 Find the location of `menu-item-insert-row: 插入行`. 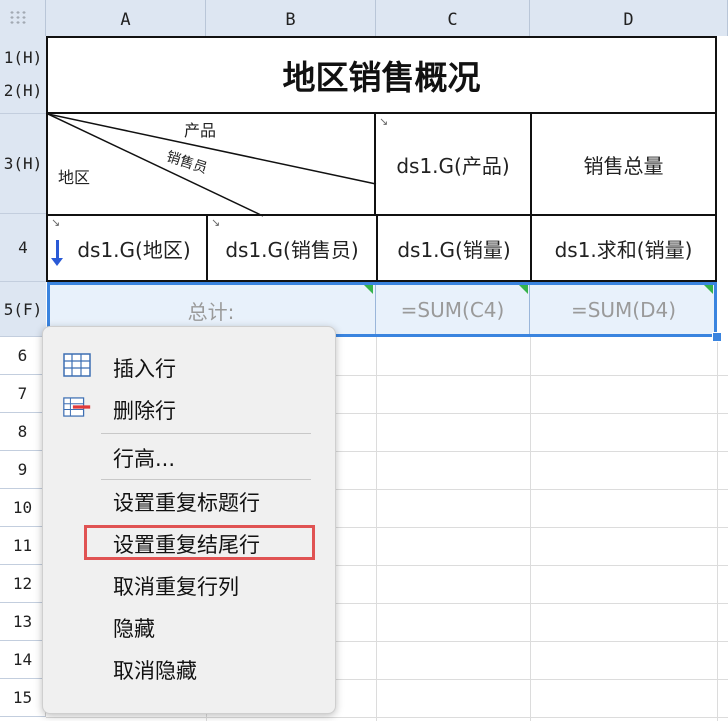

menu-item-insert-row: 插入行 is located at coordinates (144, 368).